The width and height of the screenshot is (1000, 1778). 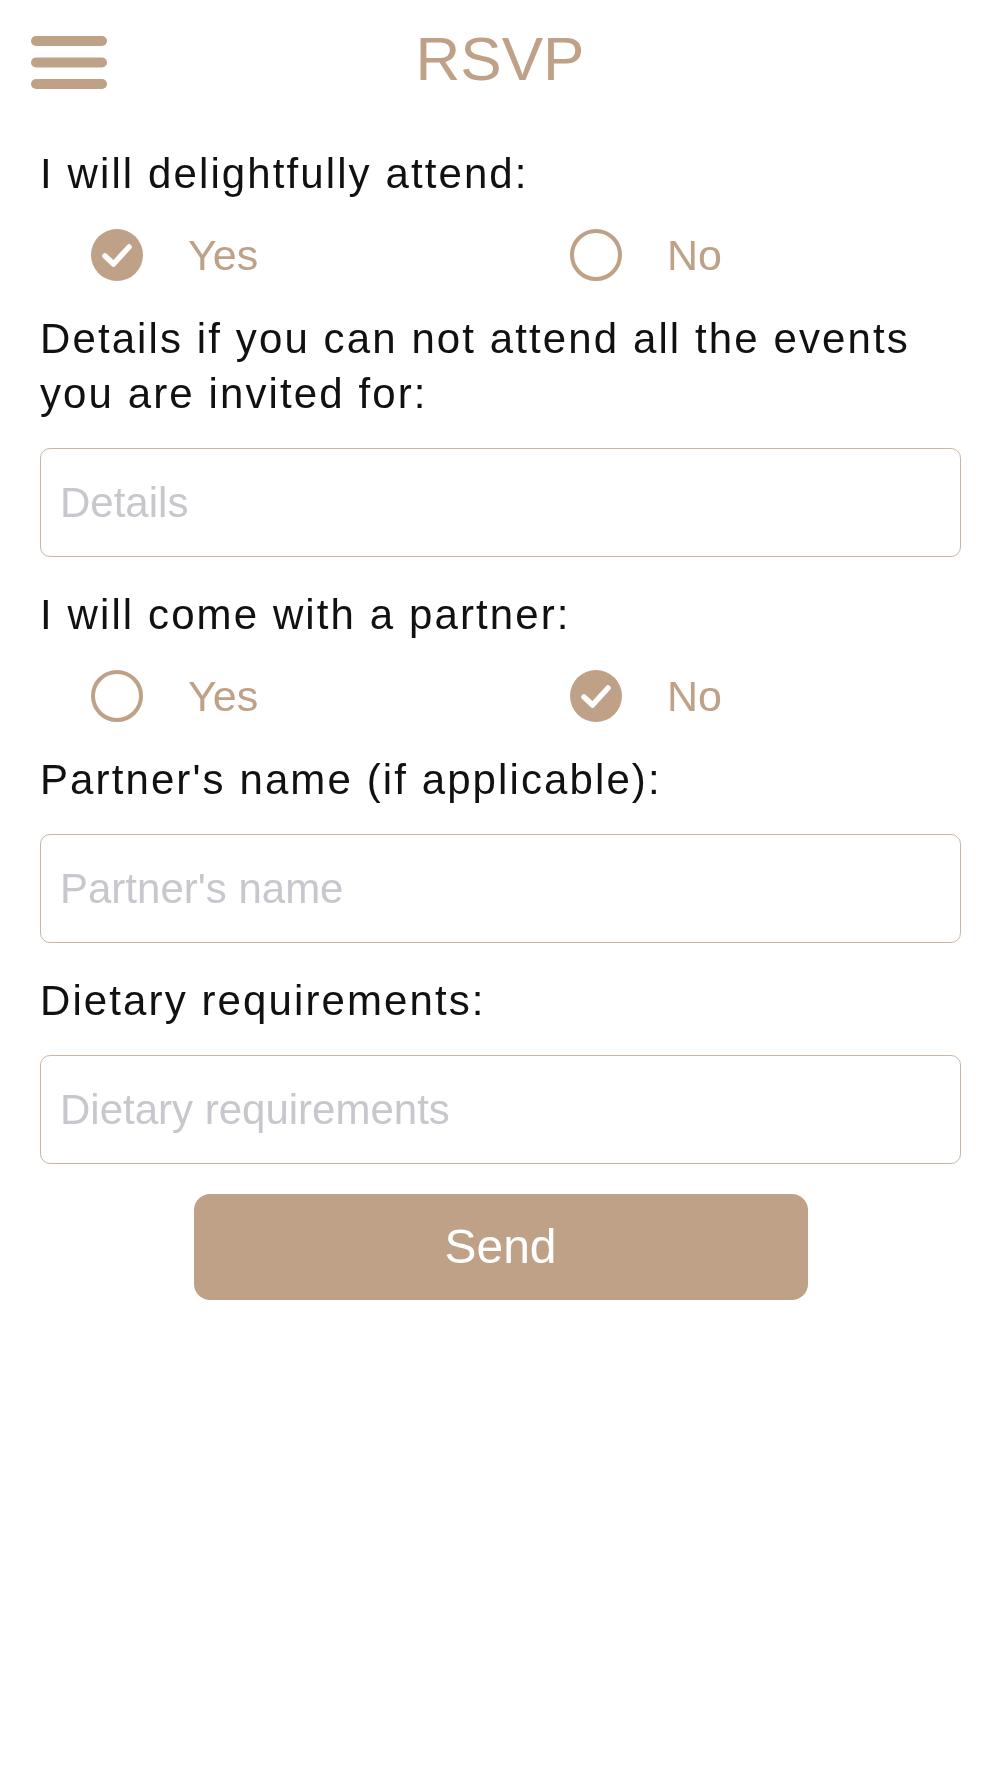 I want to click on text-field: Partner's name, so click(x=500, y=888).